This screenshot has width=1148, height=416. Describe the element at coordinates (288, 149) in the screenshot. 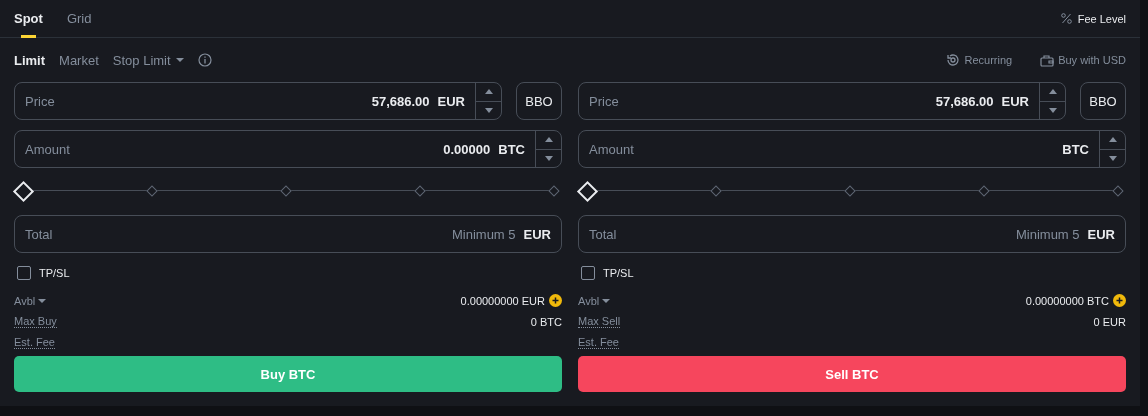

I see `amount-field: Amount 0.00000 BTC` at that location.